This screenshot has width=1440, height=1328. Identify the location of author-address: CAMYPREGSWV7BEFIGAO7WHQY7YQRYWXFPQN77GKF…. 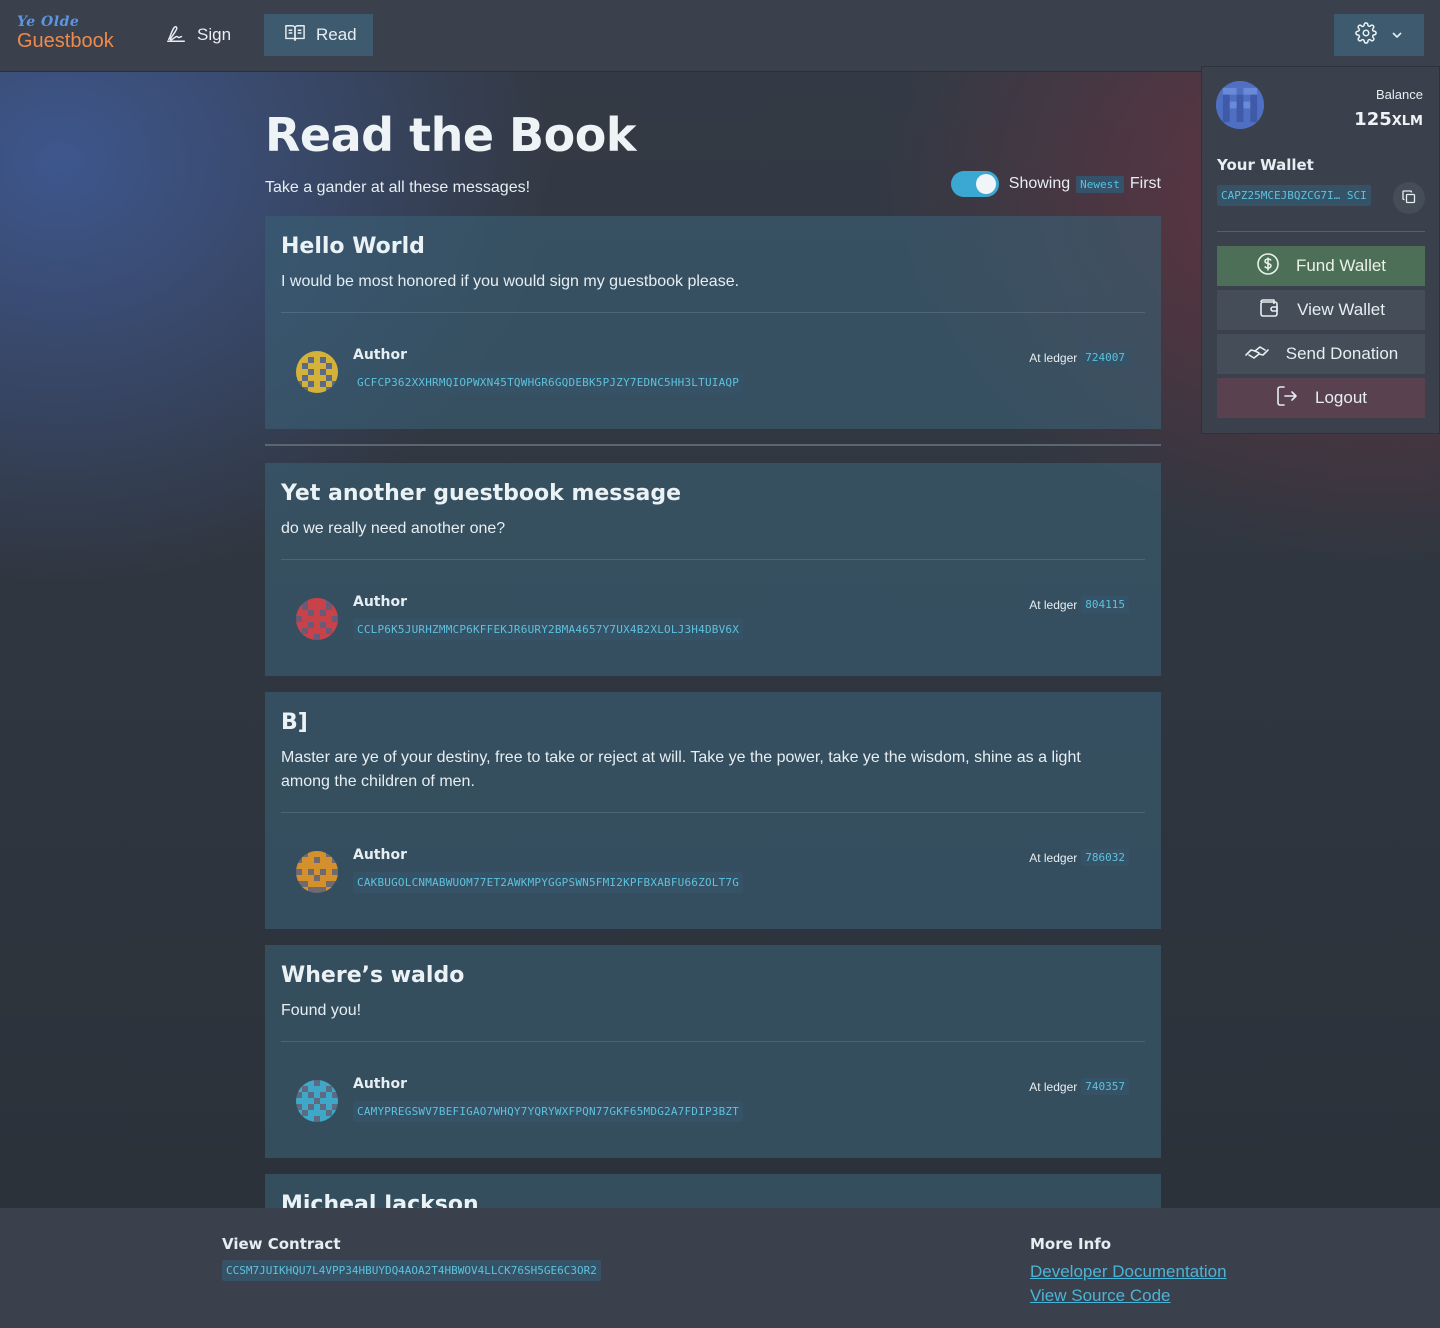
(548, 1111).